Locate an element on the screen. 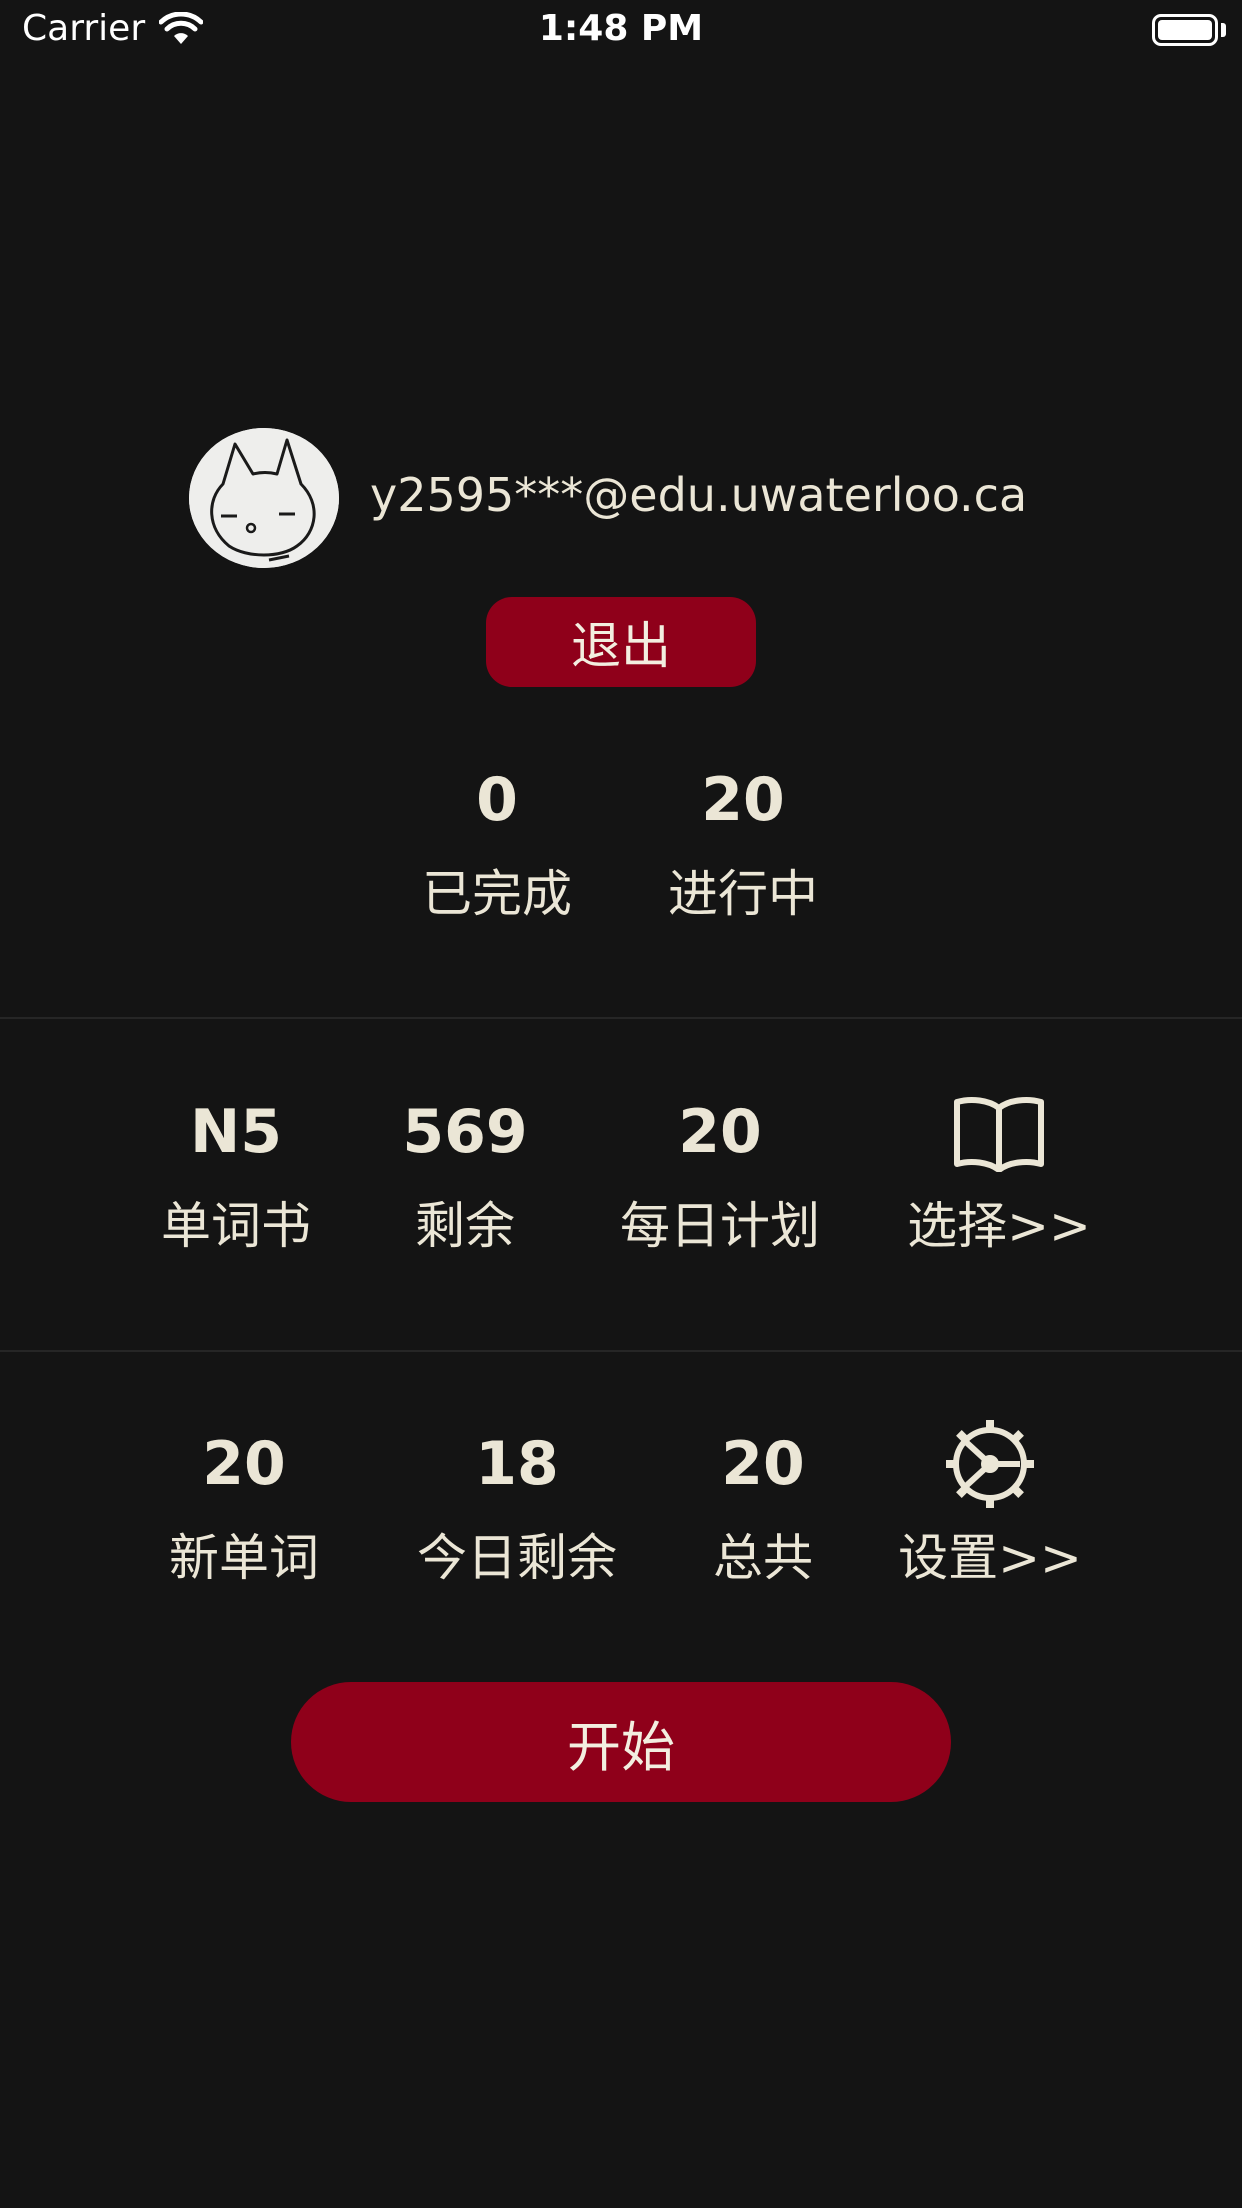  battery-icon is located at coordinates (1185, 30).